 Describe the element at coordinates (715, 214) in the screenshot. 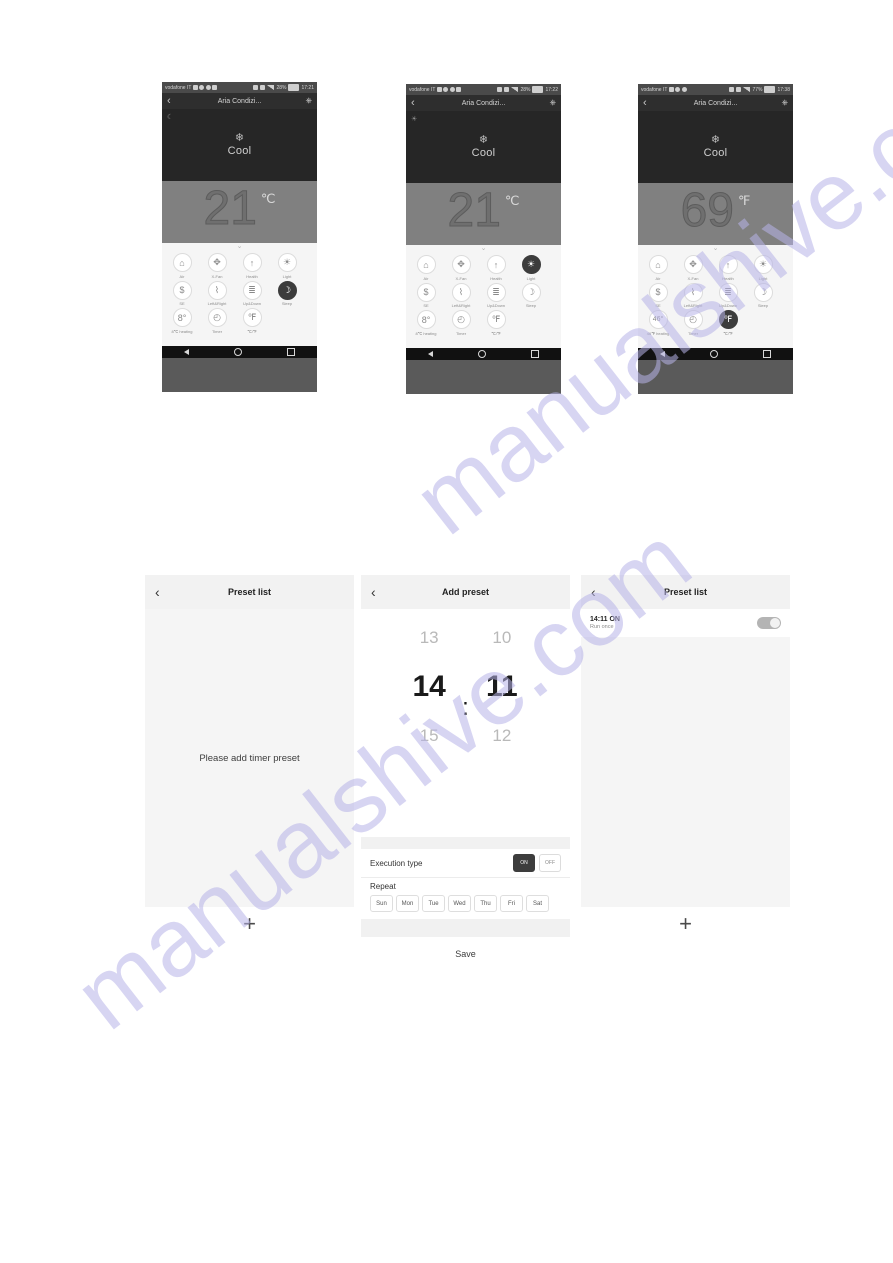

I see `temperature-panel: 69 ℉` at that location.